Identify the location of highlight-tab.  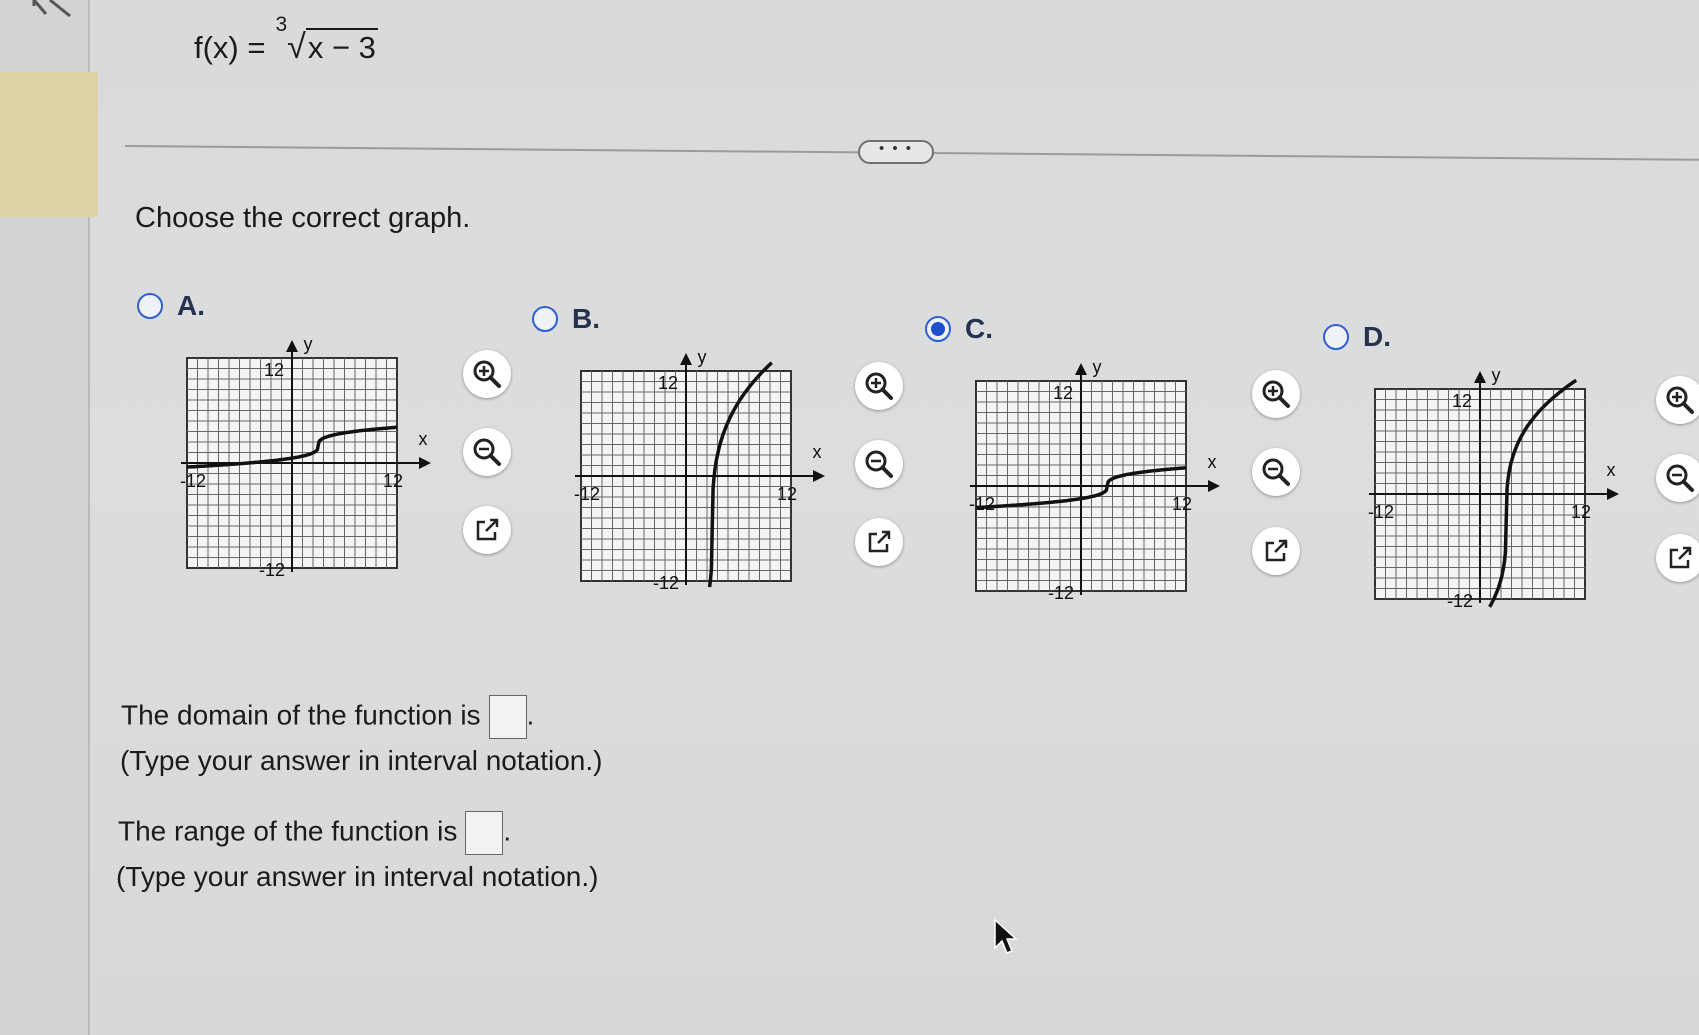
(49, 144).